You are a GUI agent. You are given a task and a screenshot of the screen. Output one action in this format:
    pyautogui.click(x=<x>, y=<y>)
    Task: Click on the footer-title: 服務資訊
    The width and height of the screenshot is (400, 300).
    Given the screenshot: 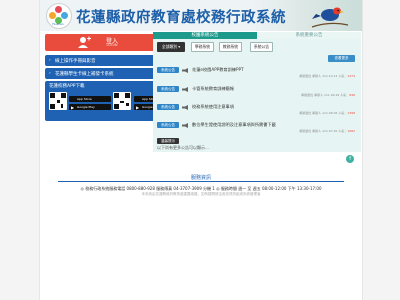 What is the action you would take?
    pyautogui.click(x=200, y=178)
    